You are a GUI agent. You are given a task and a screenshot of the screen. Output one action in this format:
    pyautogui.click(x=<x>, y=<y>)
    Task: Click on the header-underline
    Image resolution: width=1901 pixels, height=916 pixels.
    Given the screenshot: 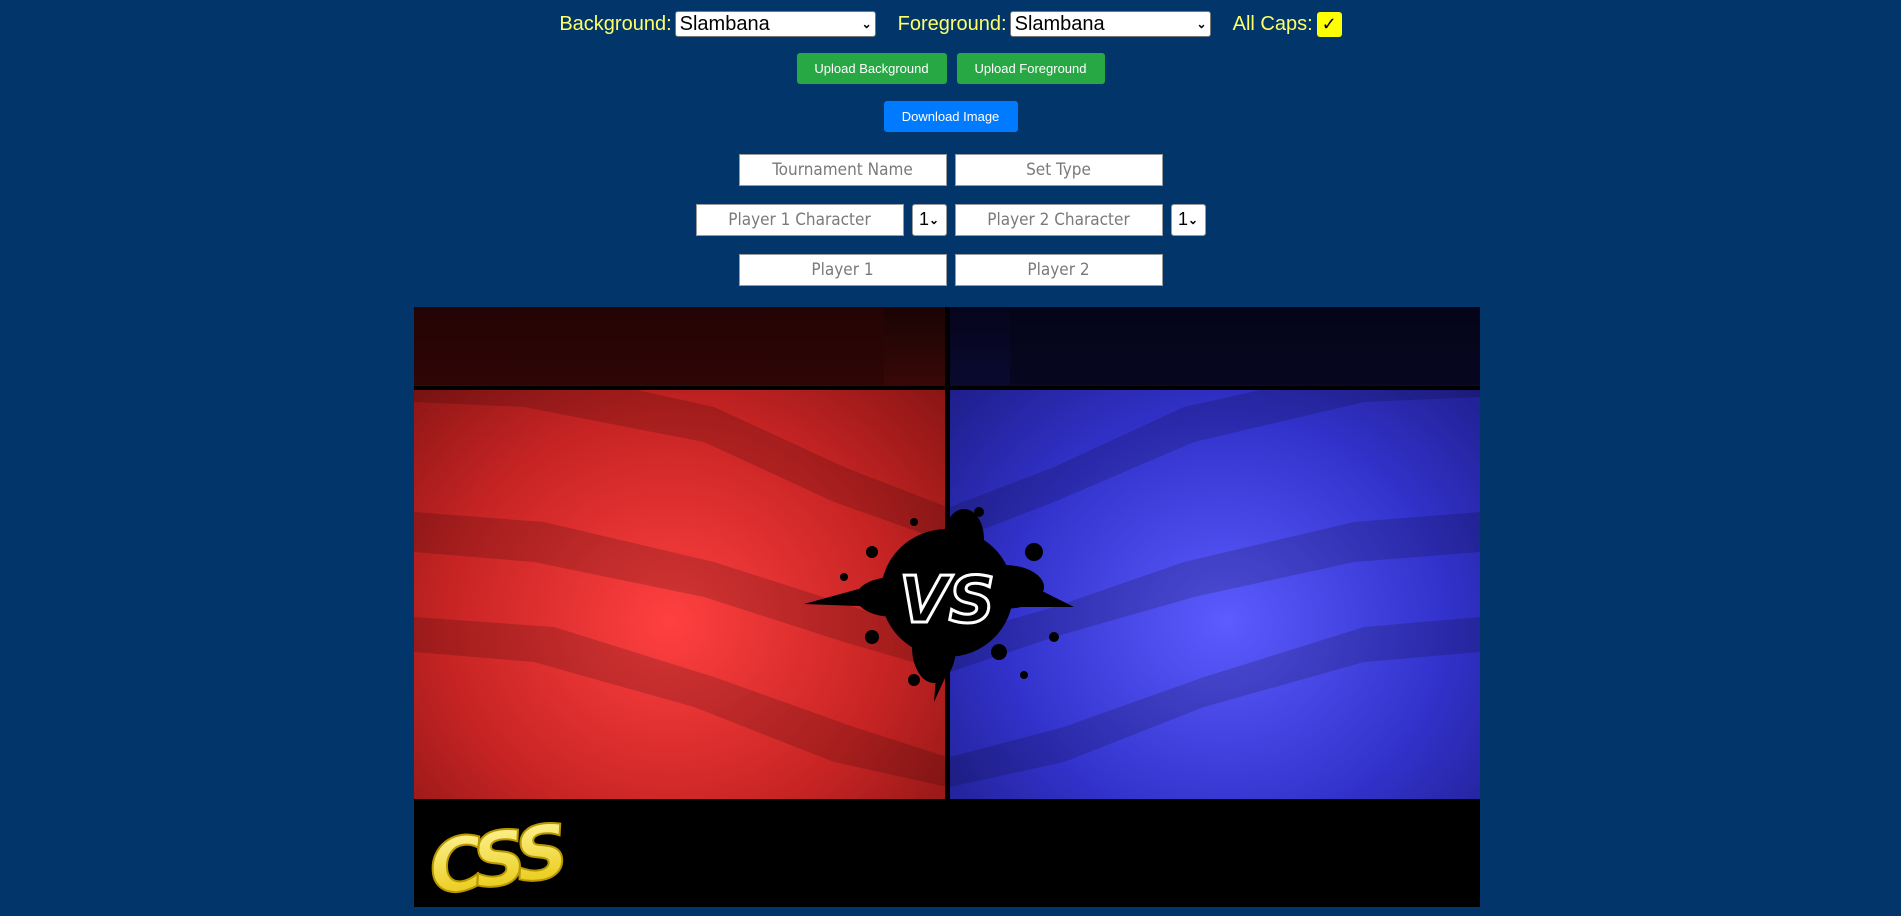 What is the action you would take?
    pyautogui.click(x=947, y=388)
    